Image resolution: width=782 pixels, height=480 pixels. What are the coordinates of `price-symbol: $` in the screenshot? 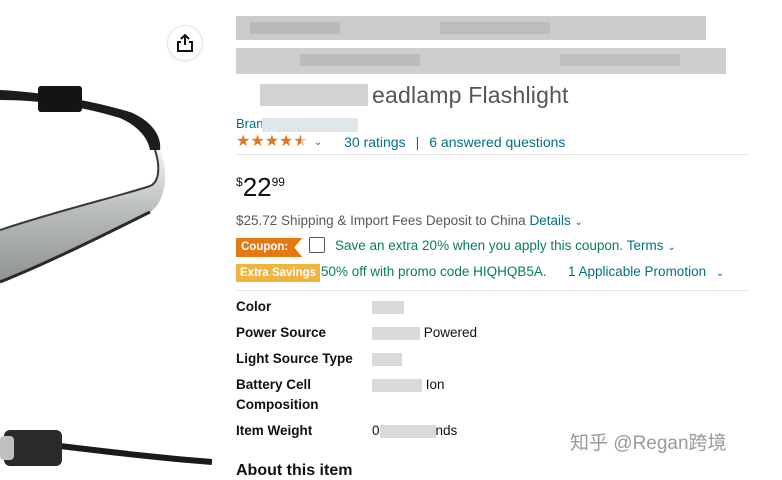 It's located at (239, 182).